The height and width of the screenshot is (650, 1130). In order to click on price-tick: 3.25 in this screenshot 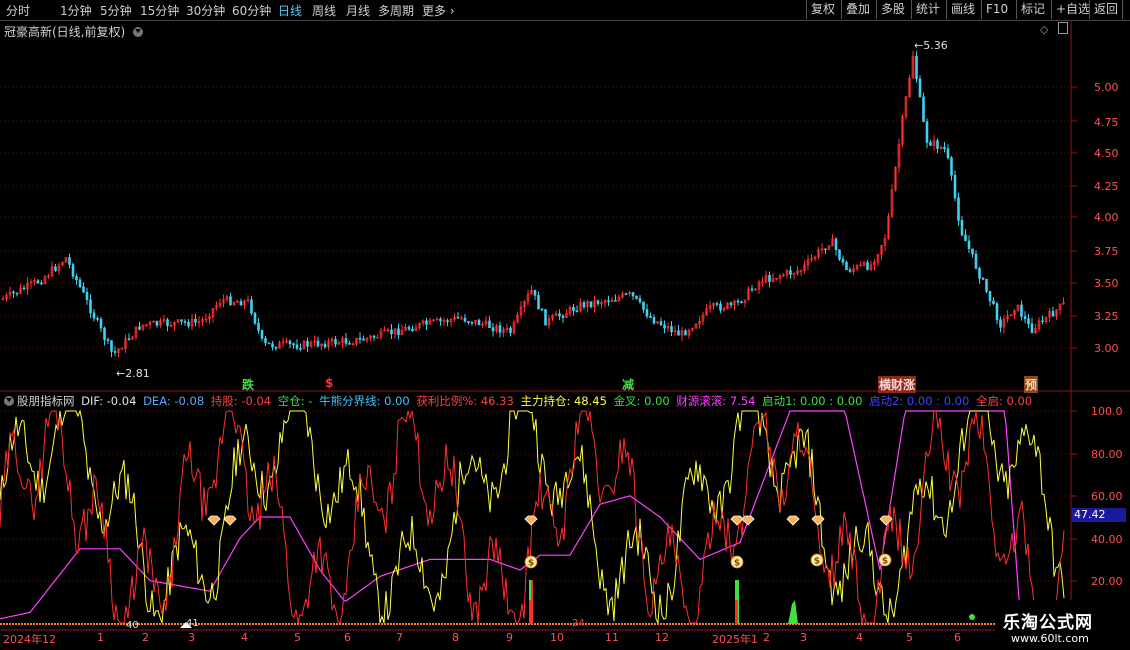, I will do `click(1106, 316)`.